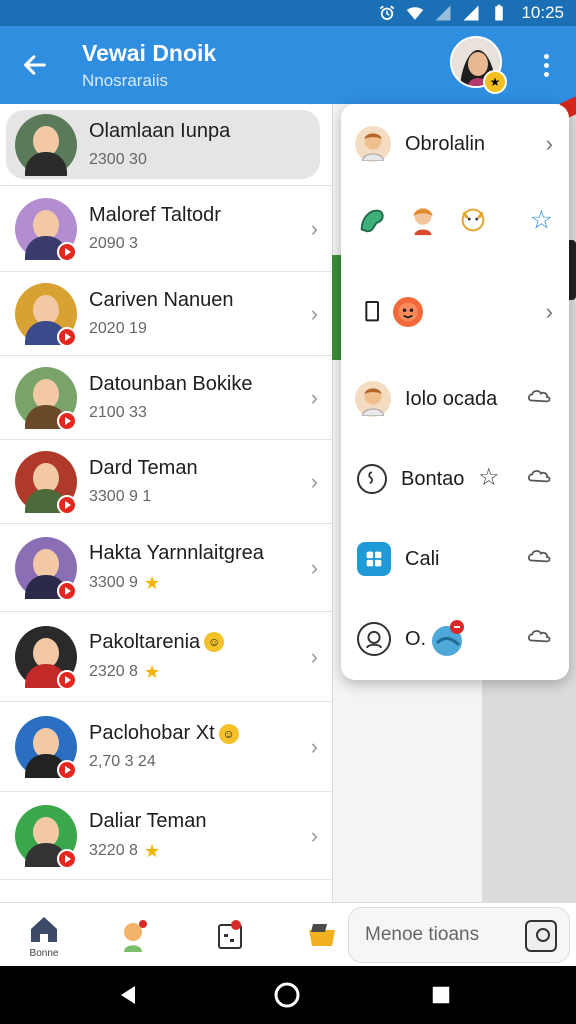 The width and height of the screenshot is (576, 1024). Describe the element at coordinates (129, 995) in the screenshot. I see `back-triangle-icon` at that location.